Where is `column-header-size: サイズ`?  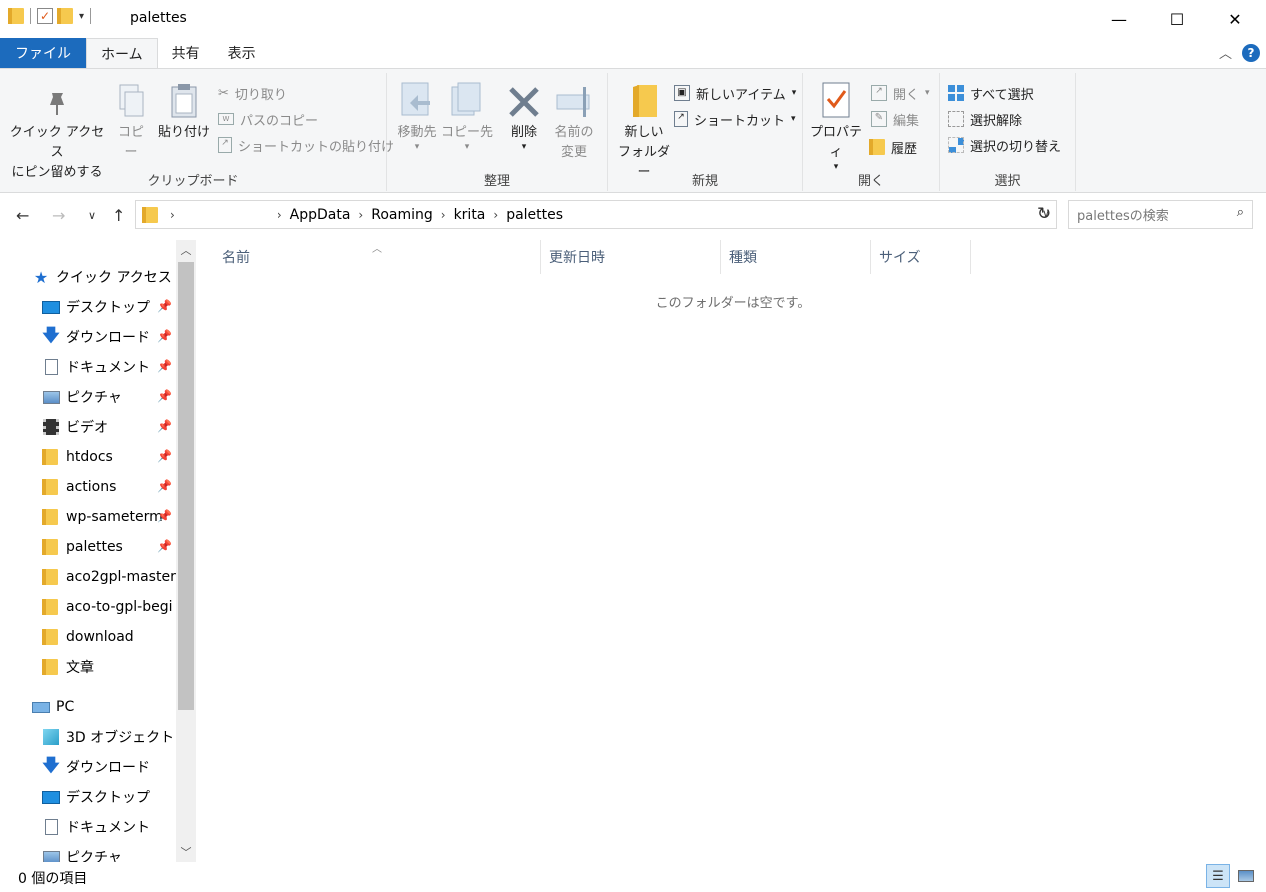
column-header-size: サイズ is located at coordinates (921, 257).